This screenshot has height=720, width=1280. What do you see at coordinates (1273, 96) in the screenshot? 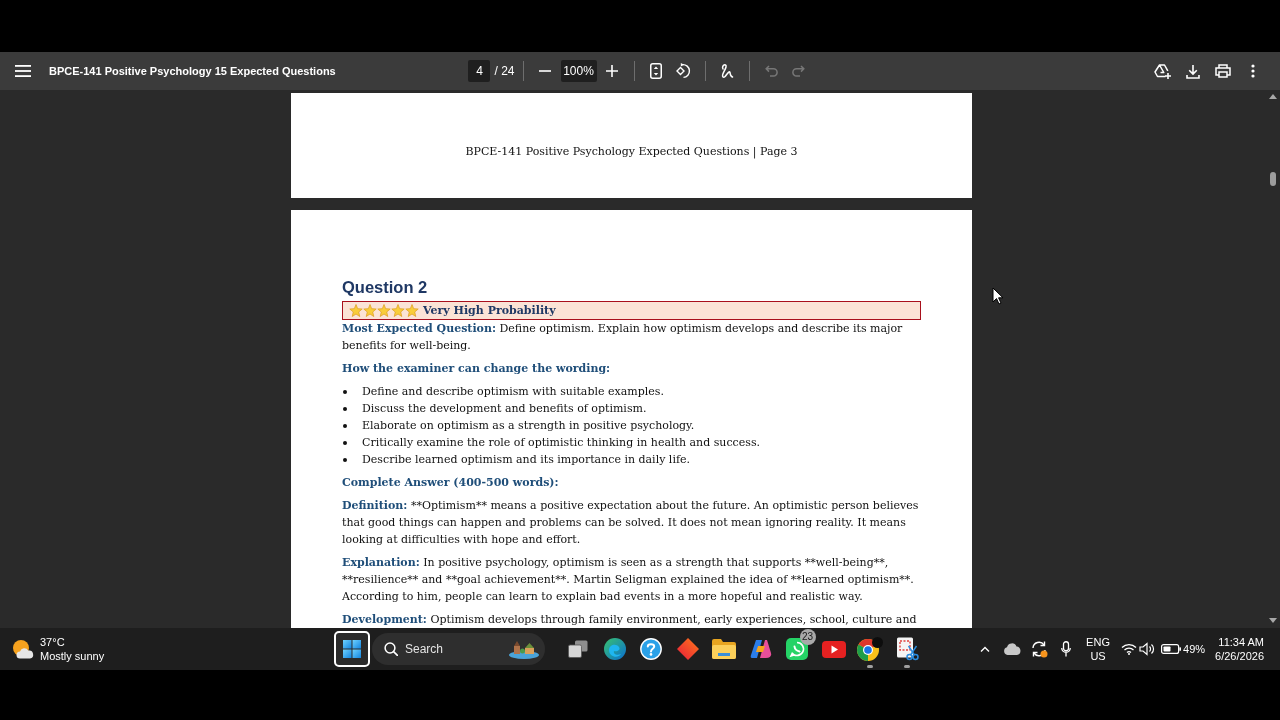
I see `caret-up-icon` at bounding box center [1273, 96].